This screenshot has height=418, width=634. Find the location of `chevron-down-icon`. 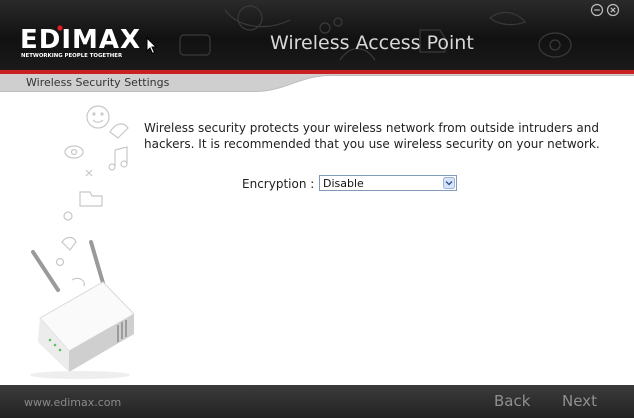

chevron-down-icon is located at coordinates (449, 183).